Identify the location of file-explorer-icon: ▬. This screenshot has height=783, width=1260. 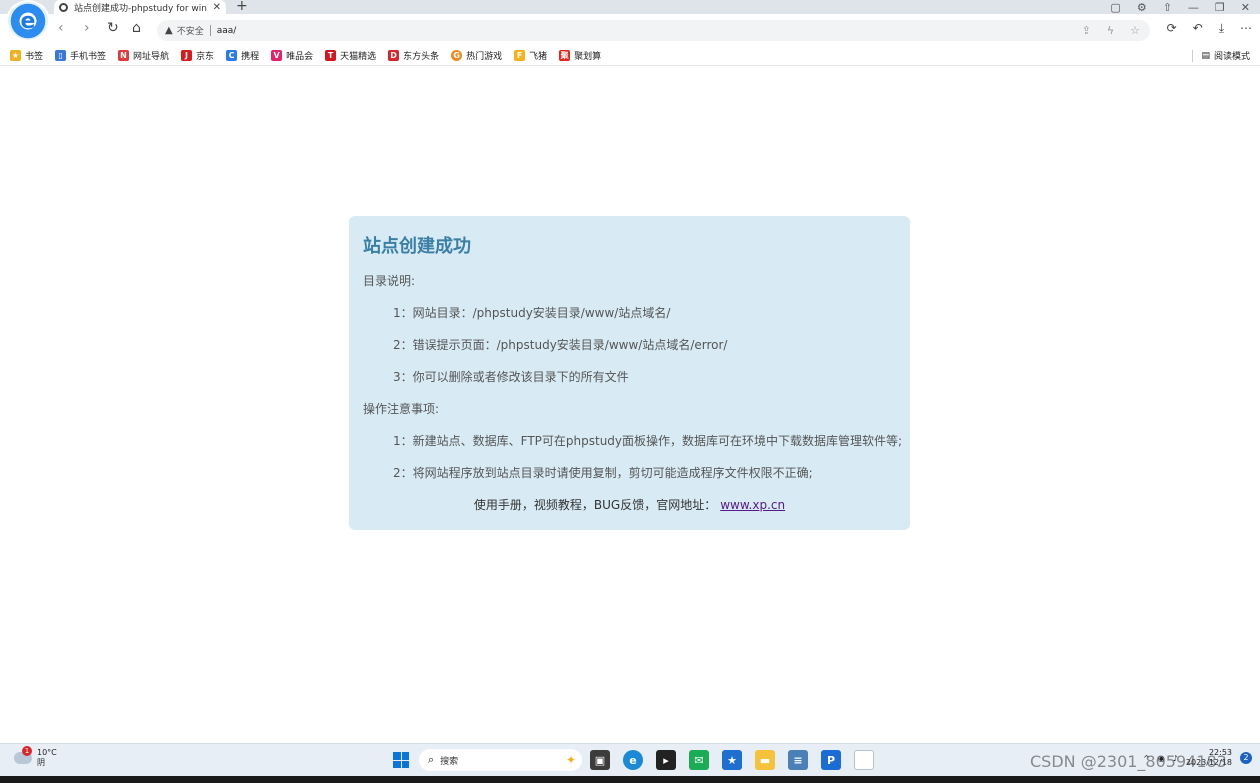
(765, 760).